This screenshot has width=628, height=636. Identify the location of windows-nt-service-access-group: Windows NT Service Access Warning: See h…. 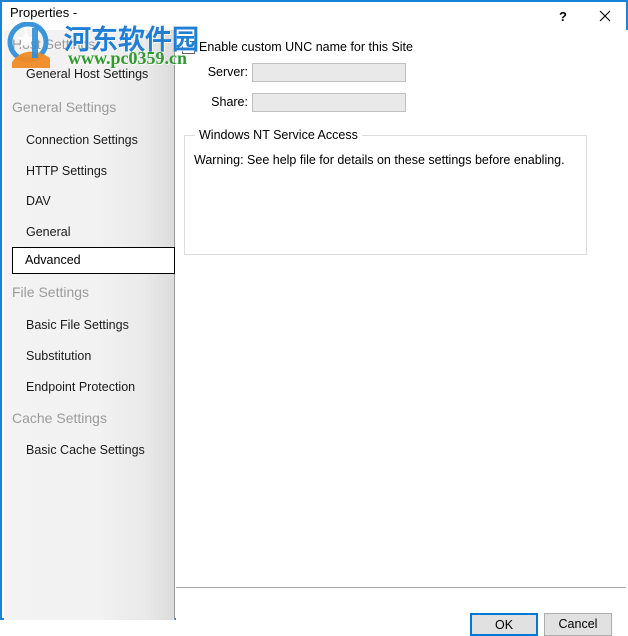
(385, 191).